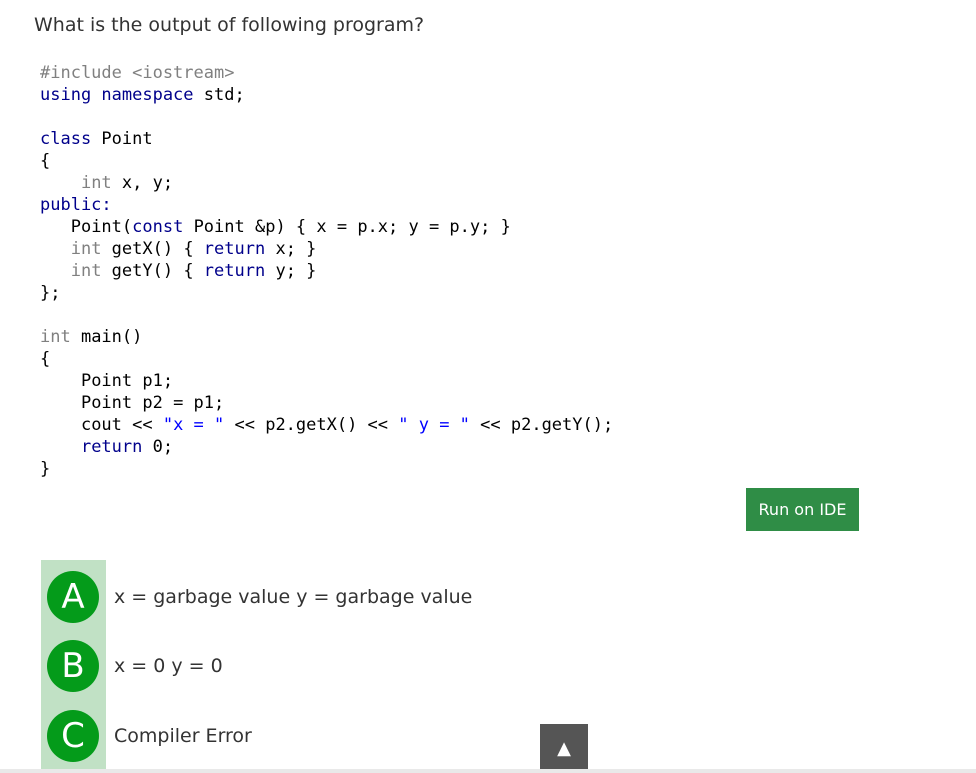  What do you see at coordinates (326, 95) in the screenshot?
I see `code-line: using namespace std;` at bounding box center [326, 95].